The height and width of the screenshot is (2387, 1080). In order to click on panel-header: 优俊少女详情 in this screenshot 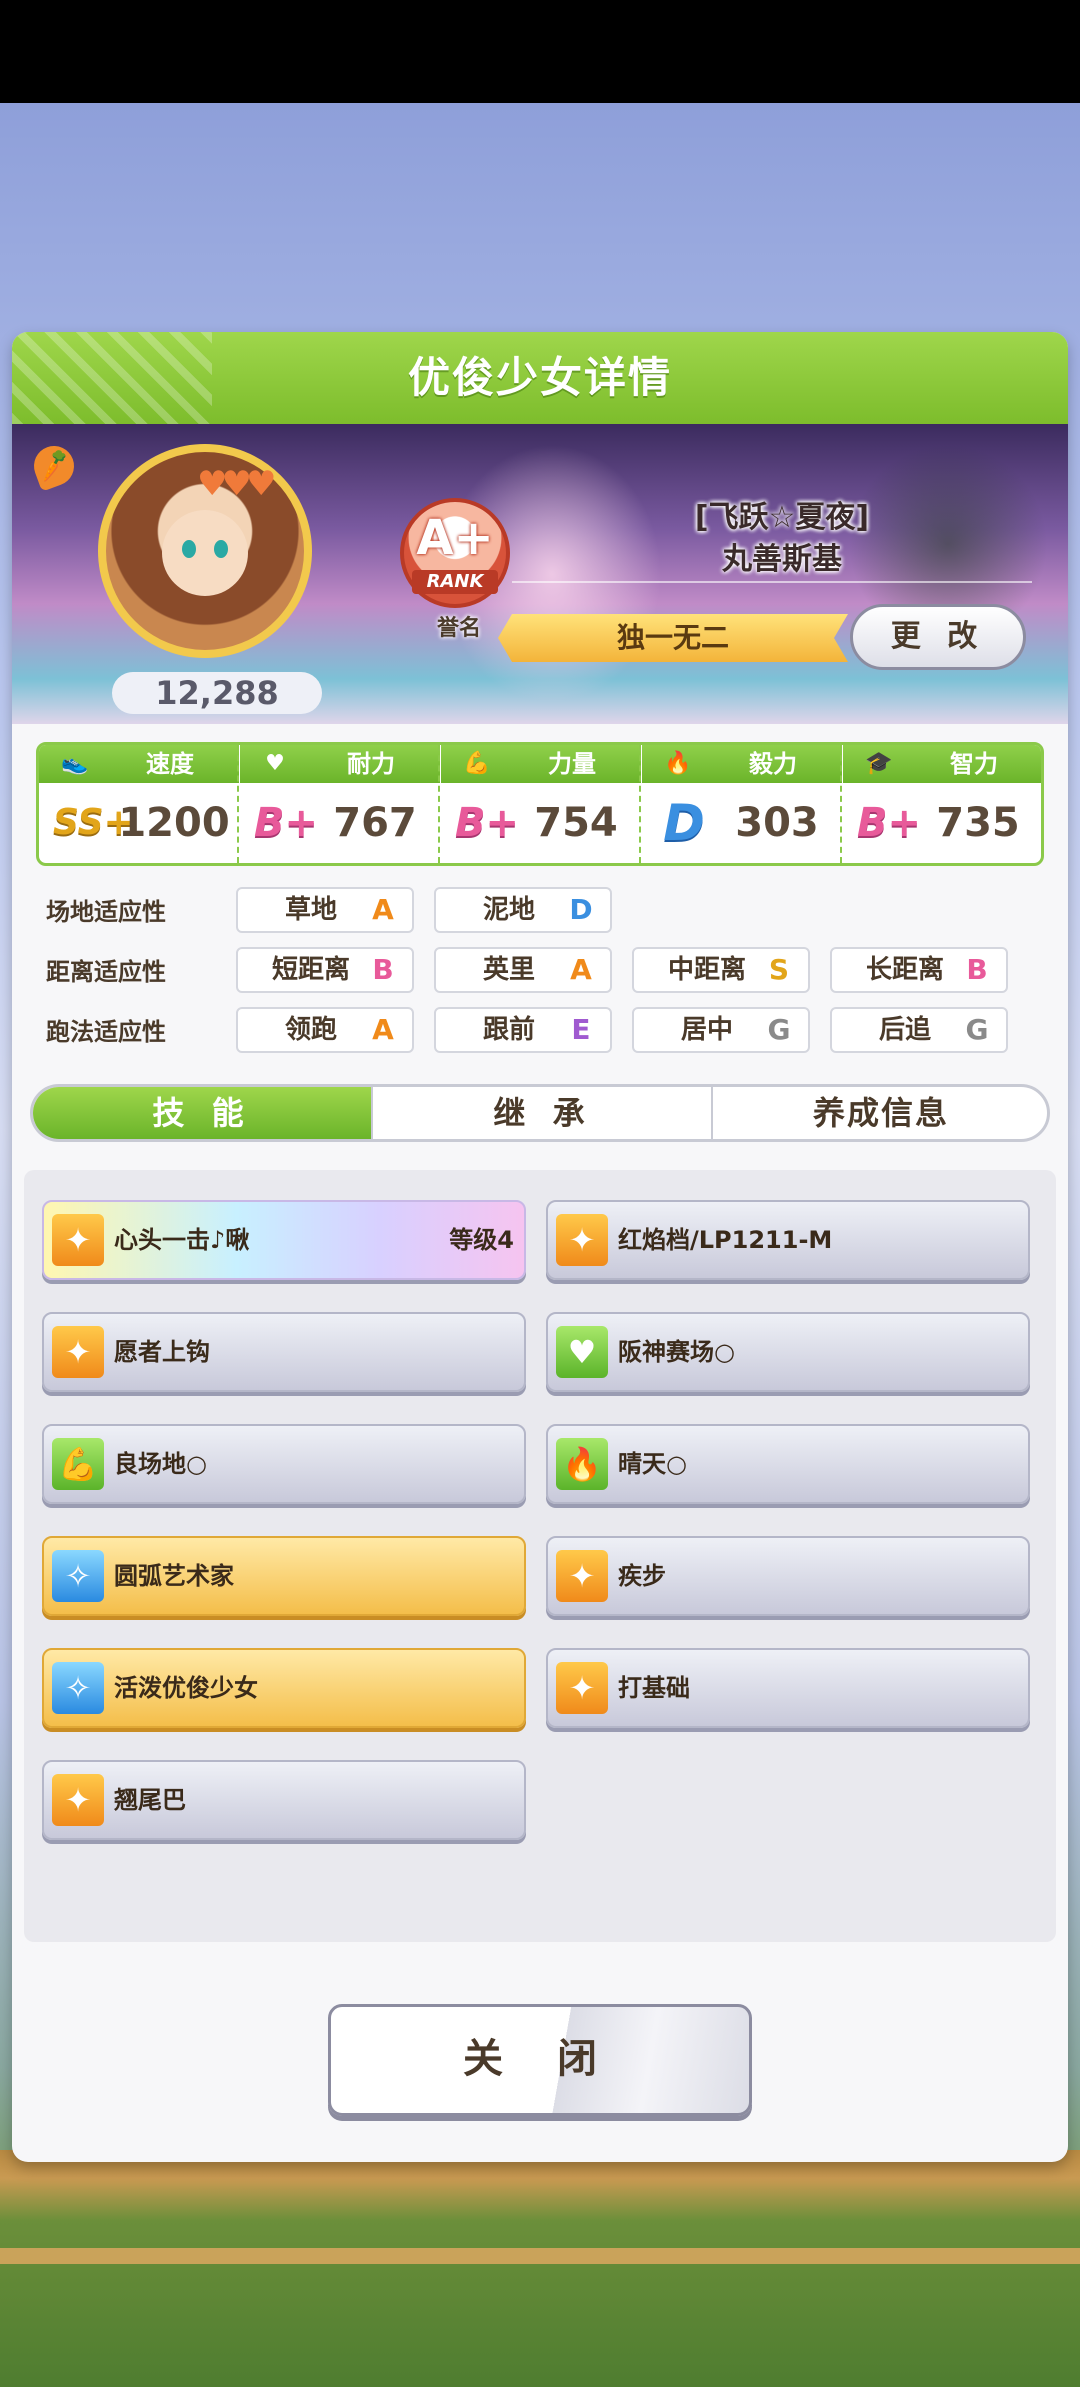, I will do `click(540, 378)`.